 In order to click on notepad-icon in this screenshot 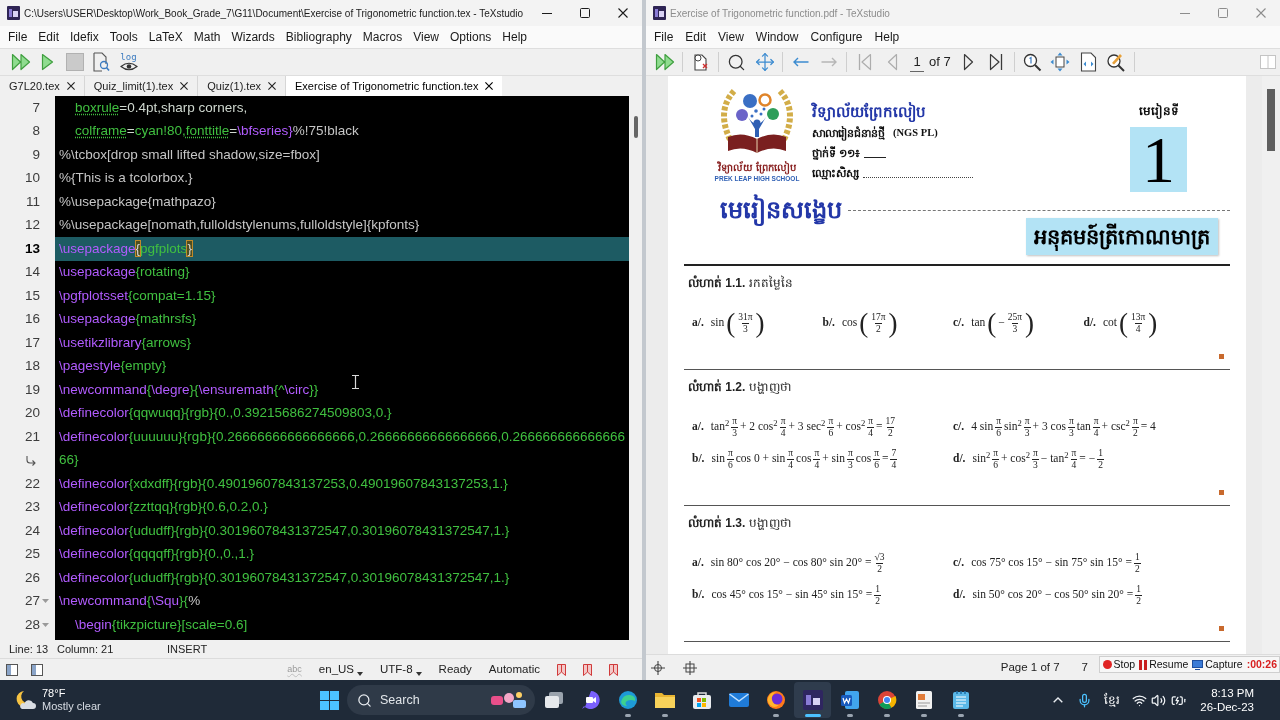, I will do `click(960, 700)`.